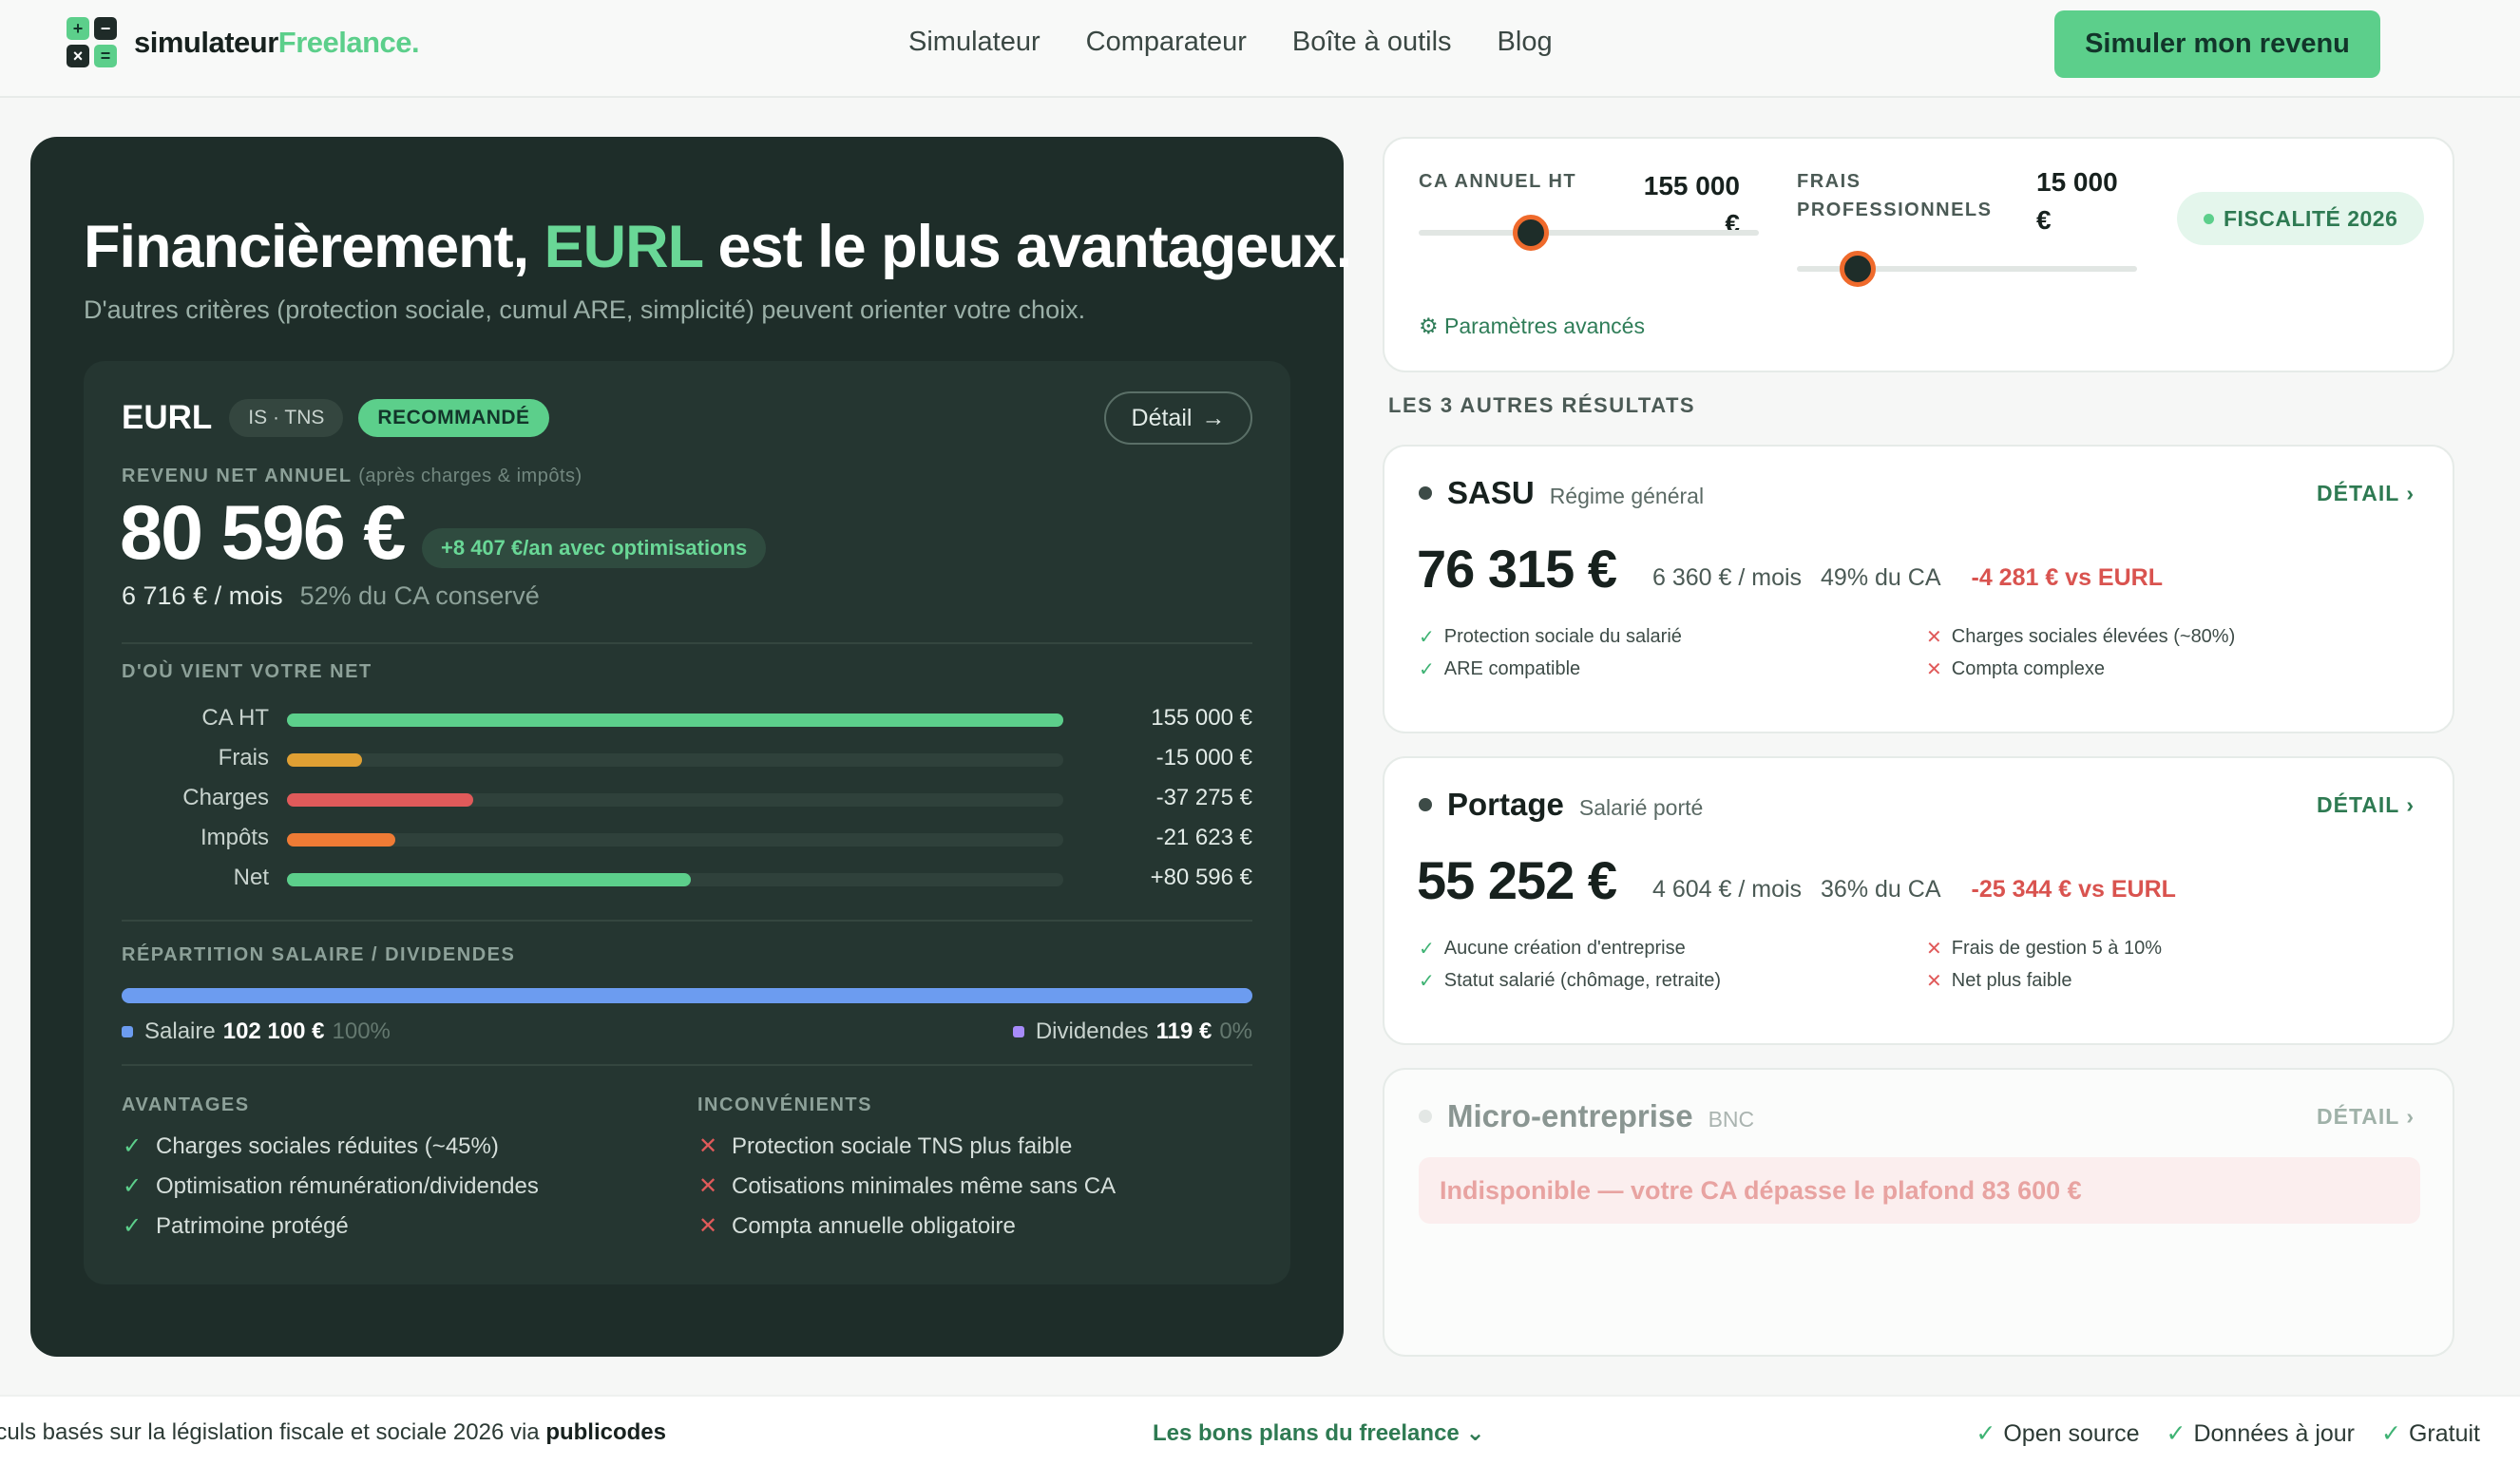  What do you see at coordinates (1895, 210) in the screenshot?
I see `frais-label-line2: PROFESSIONNELS` at bounding box center [1895, 210].